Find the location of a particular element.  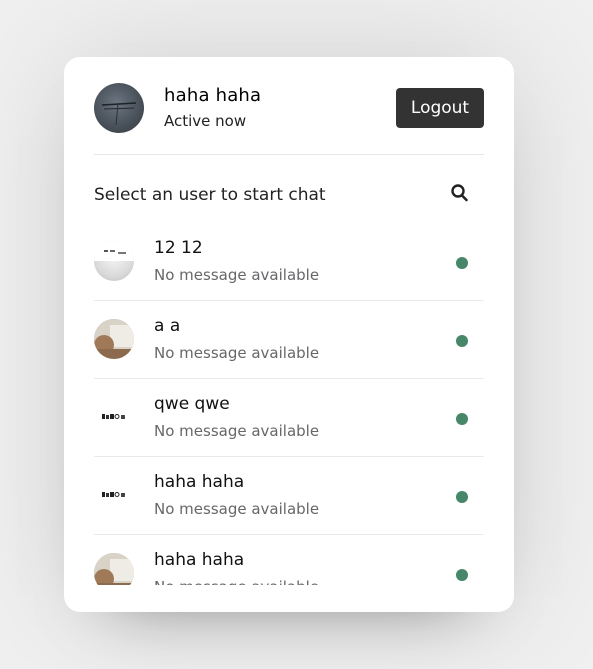

search-bar: Select an user to start chat is located at coordinates (289, 195).